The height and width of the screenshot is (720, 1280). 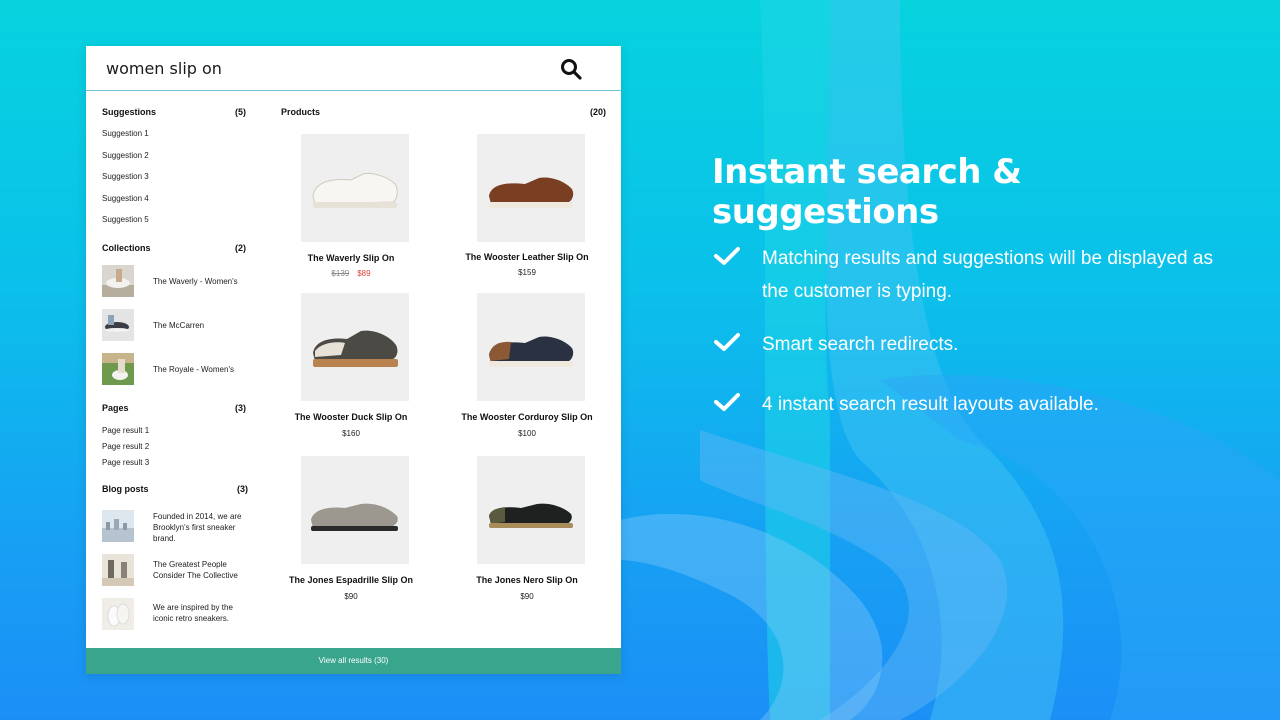 I want to click on product-card: The Wooster Duck Slip On $160, so click(x=351, y=373).